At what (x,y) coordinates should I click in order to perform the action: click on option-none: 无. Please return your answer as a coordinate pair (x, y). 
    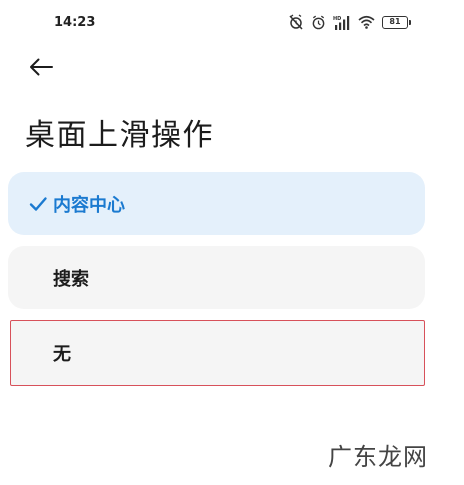
    Looking at the image, I should click on (217, 353).